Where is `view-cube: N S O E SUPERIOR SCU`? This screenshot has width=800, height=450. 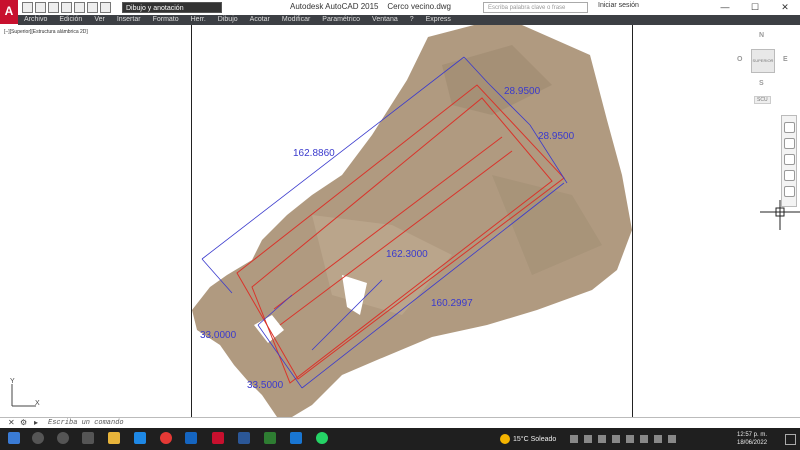 view-cube: N S O E SUPERIOR SCU is located at coordinates (763, 68).